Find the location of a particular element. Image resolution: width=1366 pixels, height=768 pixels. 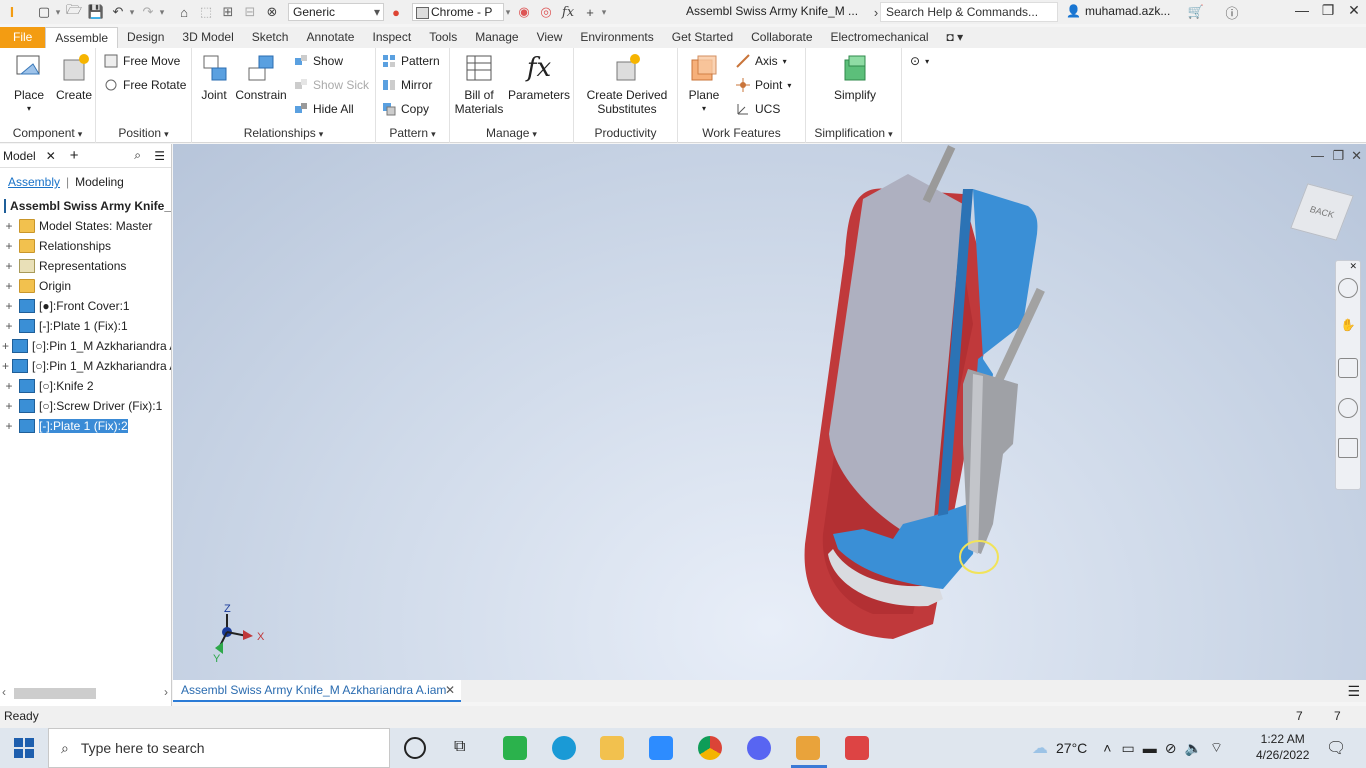

material-dropdown-arrow-icon: ▾ is located at coordinates (508, 12).